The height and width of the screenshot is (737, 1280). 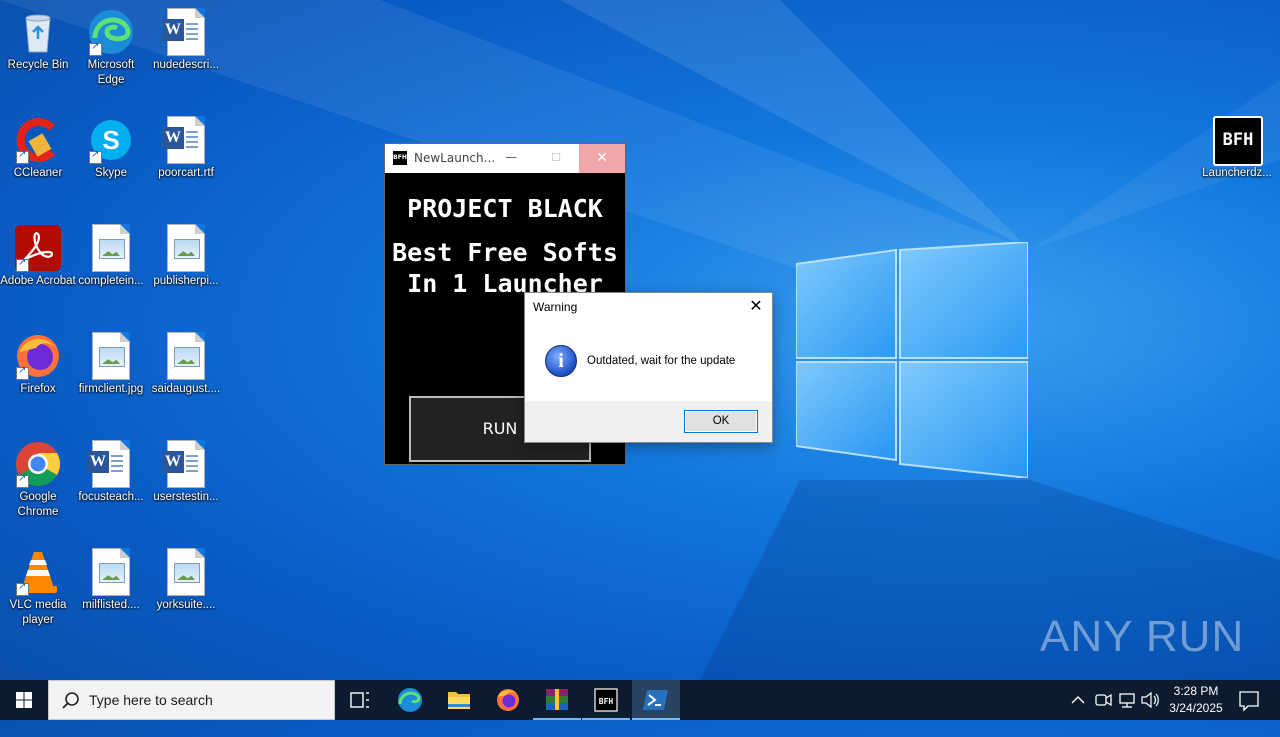 What do you see at coordinates (38, 364) in the screenshot?
I see `desktop-icon-firefox: Firefox` at bounding box center [38, 364].